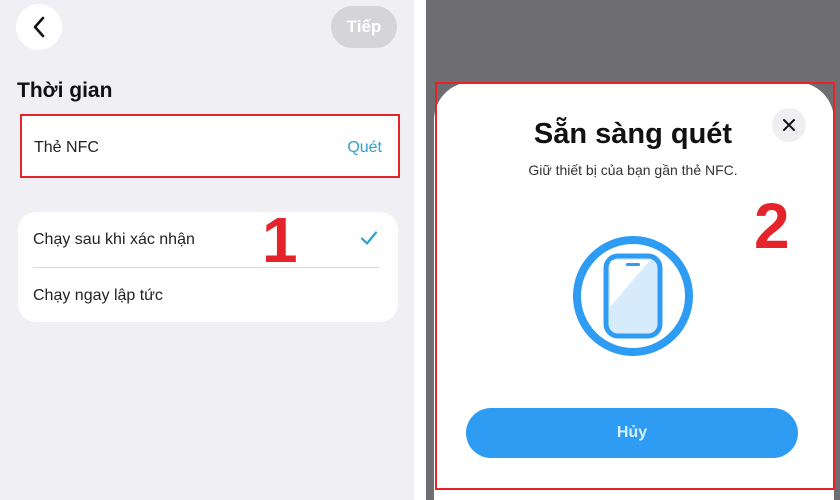  I want to click on checkmark-icon, so click(369, 238).